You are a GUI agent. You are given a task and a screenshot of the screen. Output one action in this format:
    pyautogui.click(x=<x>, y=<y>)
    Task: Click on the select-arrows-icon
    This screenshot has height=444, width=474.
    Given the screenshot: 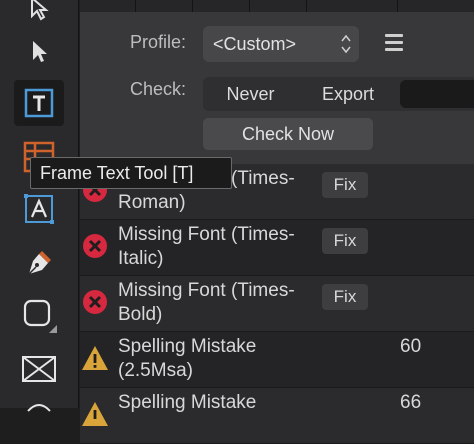 What is the action you would take?
    pyautogui.click(x=346, y=44)
    